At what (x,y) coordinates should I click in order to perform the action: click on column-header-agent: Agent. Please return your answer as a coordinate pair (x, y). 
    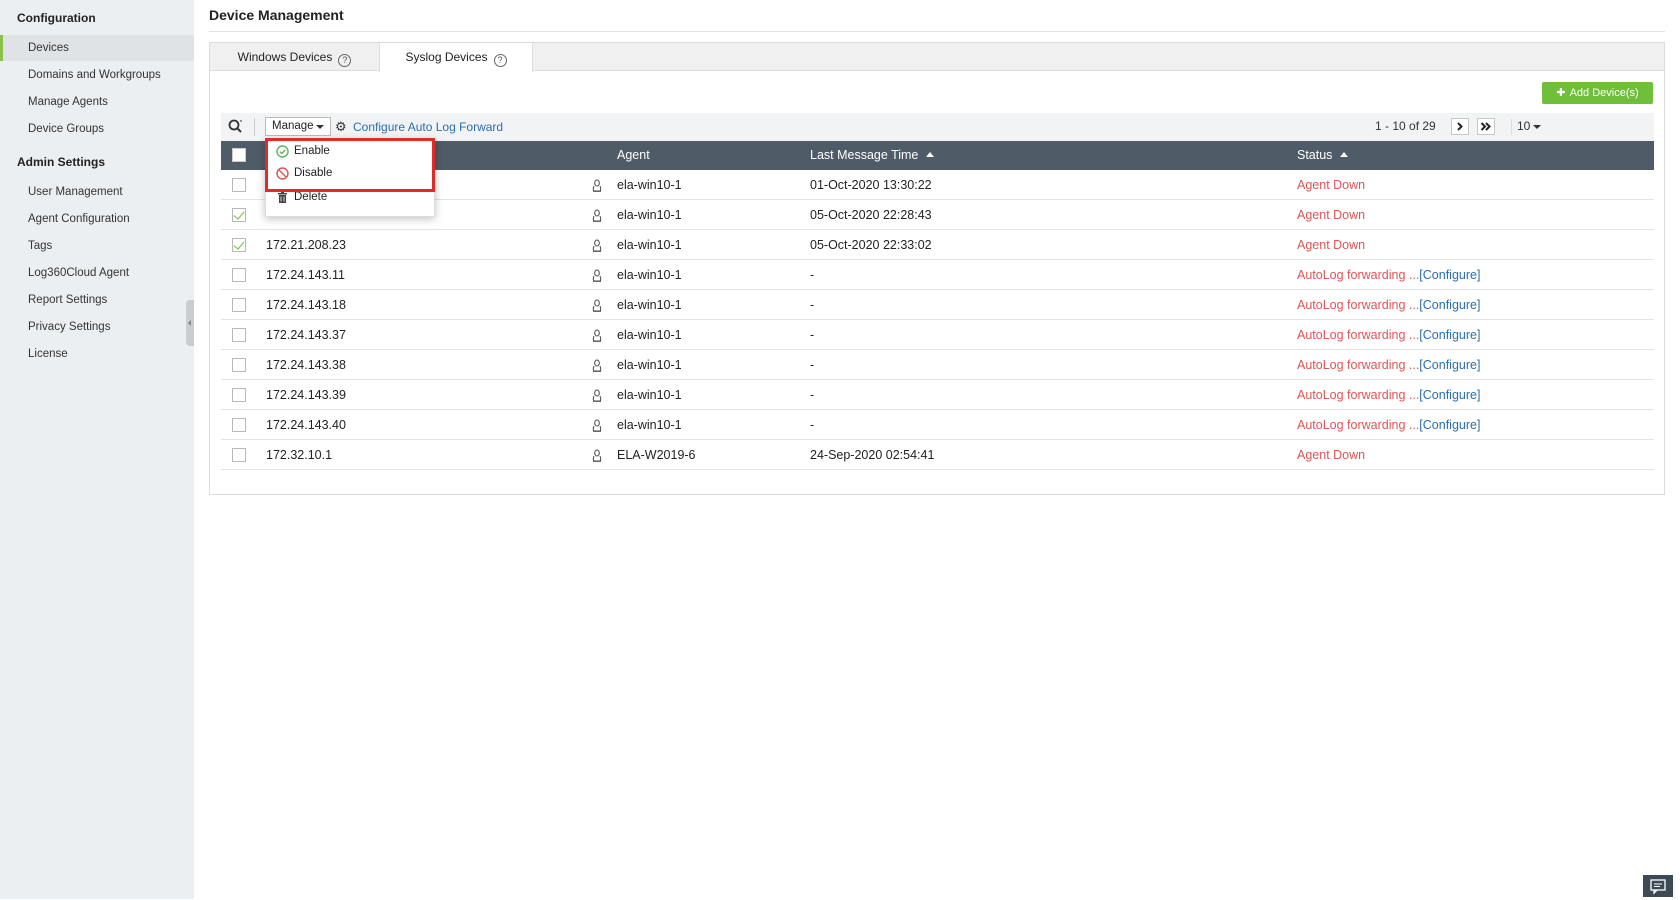
    Looking at the image, I should click on (633, 155).